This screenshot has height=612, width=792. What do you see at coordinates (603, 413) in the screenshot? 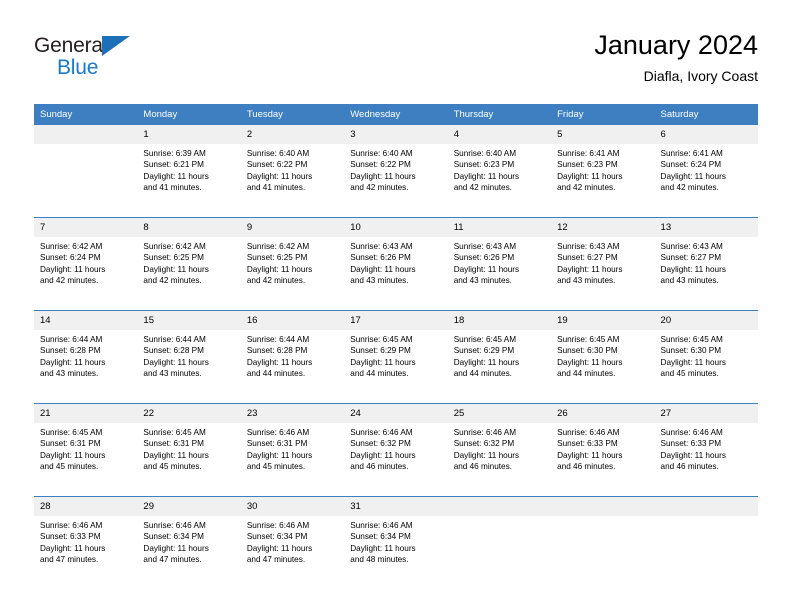
I see `day-number-cell: 26` at bounding box center [603, 413].